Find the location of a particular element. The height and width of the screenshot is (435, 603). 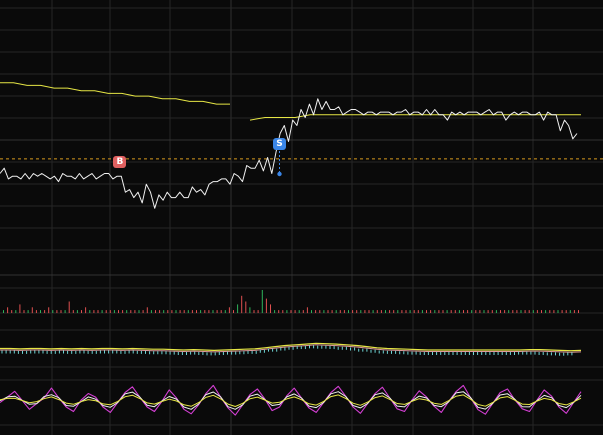

buy-marker: B is located at coordinates (120, 162).